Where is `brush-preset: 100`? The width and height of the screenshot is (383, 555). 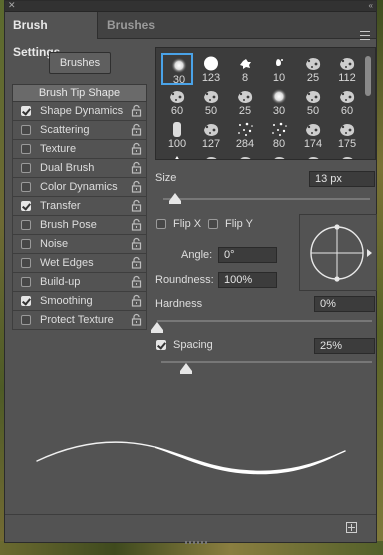
brush-preset: 100 is located at coordinates (177, 135).